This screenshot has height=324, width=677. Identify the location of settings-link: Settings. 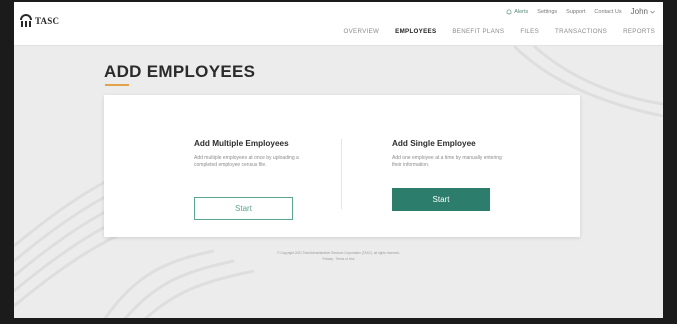
(547, 12).